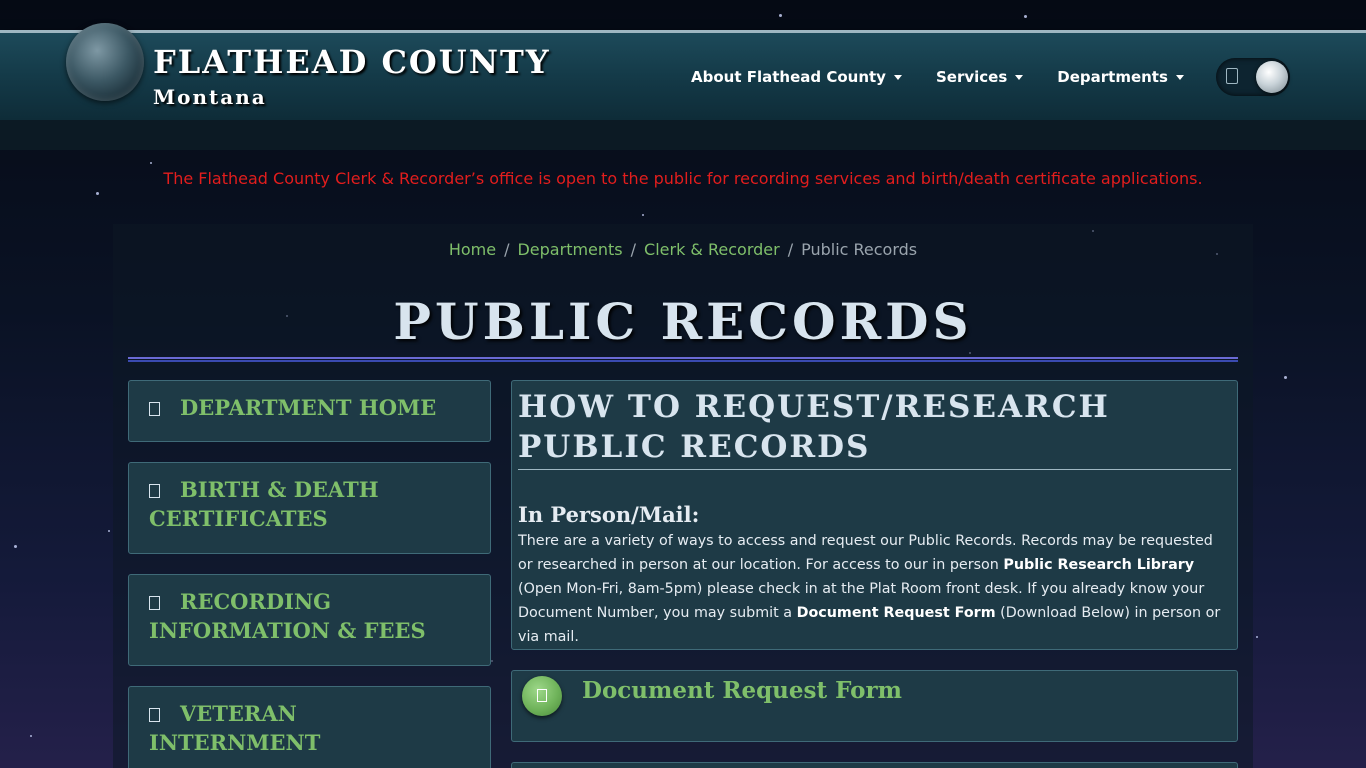 This screenshot has width=1366, height=768. Describe the element at coordinates (472, 249) in the screenshot. I see `breadcrumb-home: Home` at that location.